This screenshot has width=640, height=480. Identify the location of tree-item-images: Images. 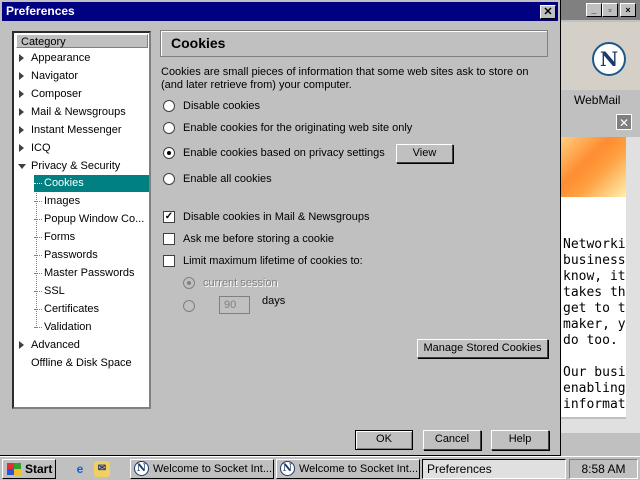
(57, 201).